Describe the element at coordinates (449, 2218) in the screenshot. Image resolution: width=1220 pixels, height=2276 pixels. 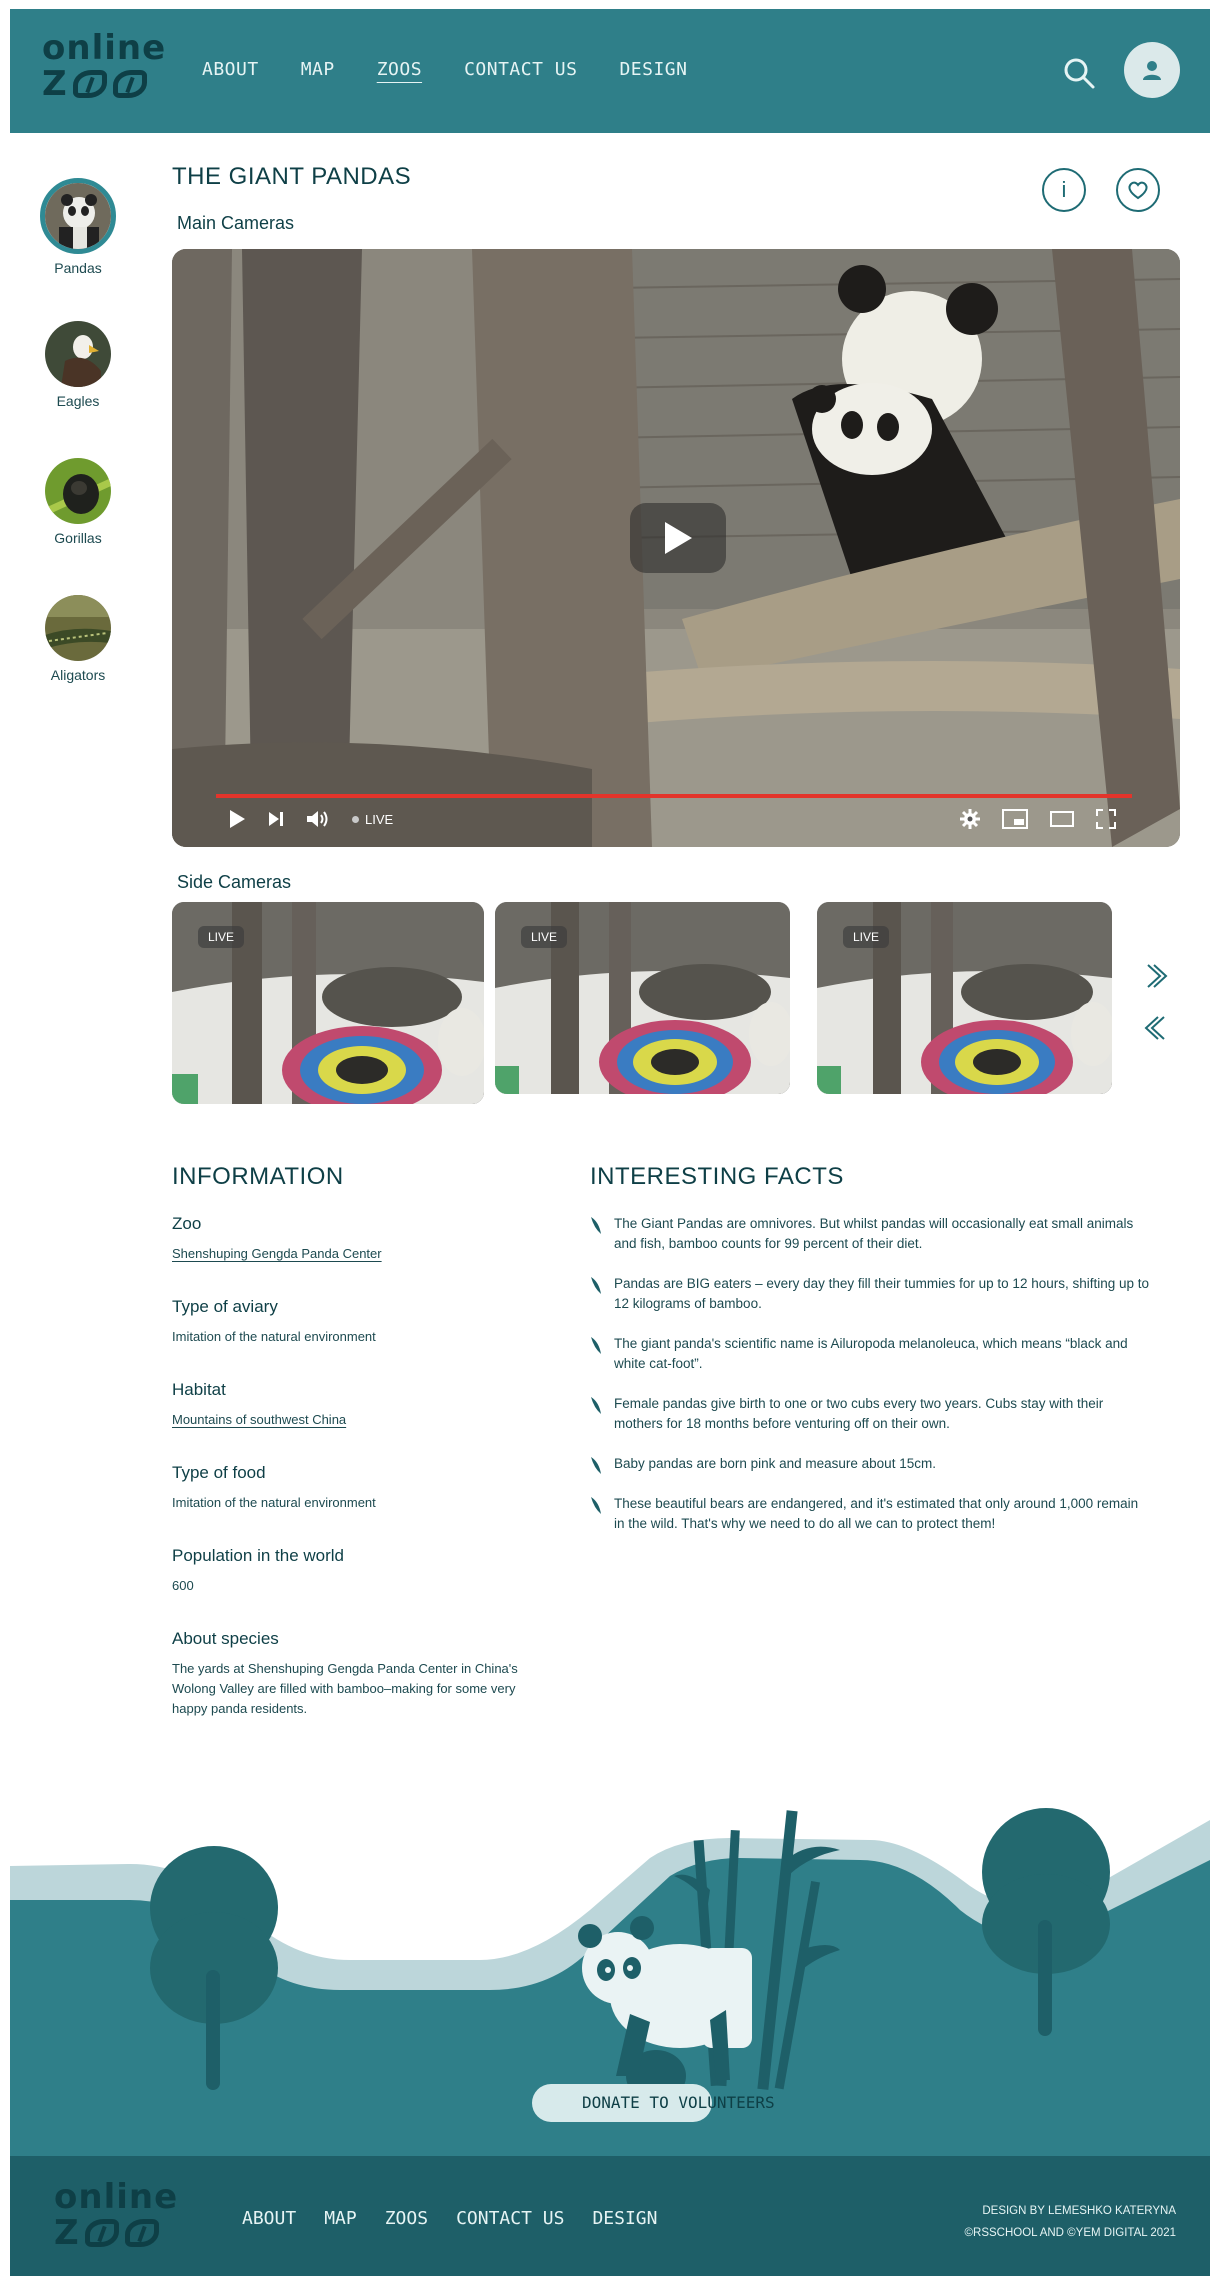
I see `footer-nav: ABOUT MAP ZOOS CONTACT US DESIGN` at that location.